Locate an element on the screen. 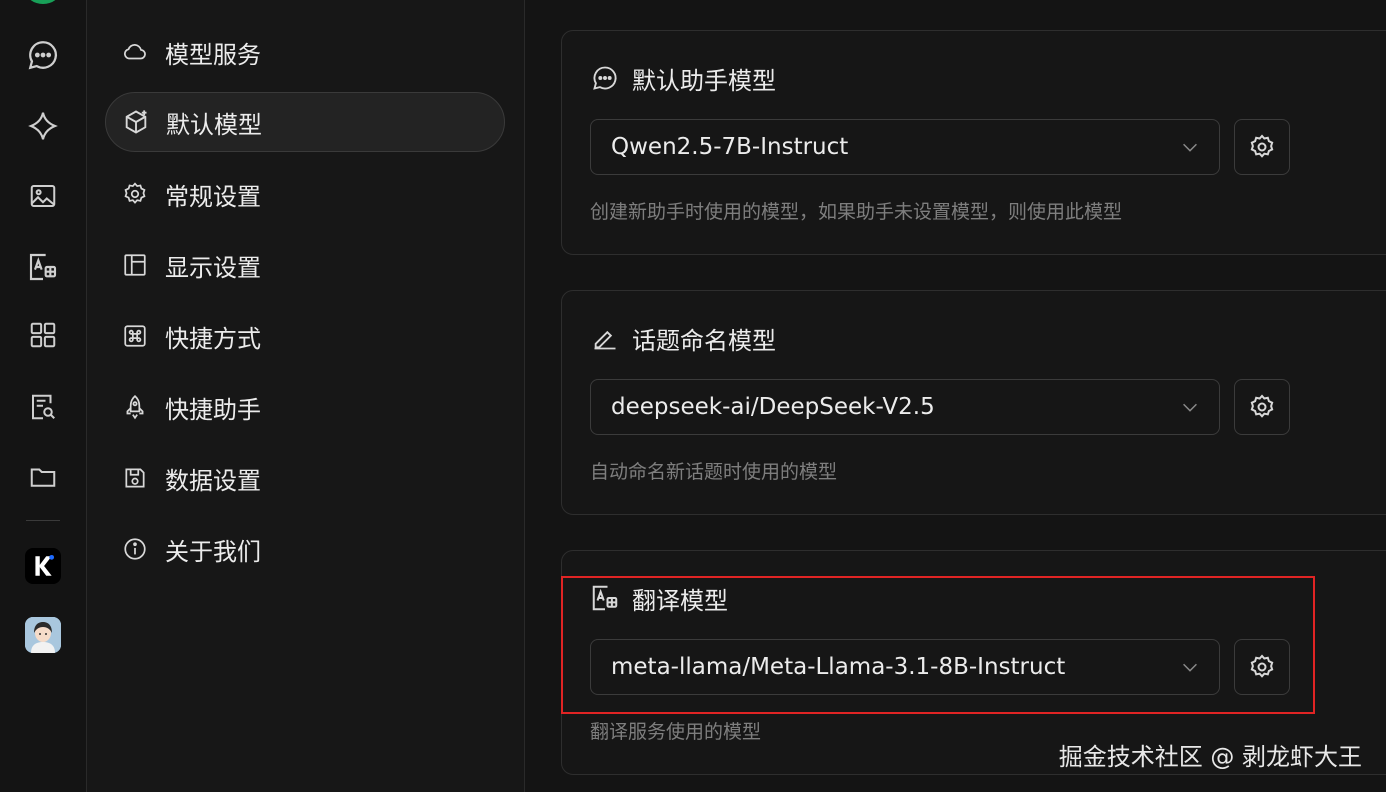 The image size is (1386, 792). cloud-icon is located at coordinates (135, 52).